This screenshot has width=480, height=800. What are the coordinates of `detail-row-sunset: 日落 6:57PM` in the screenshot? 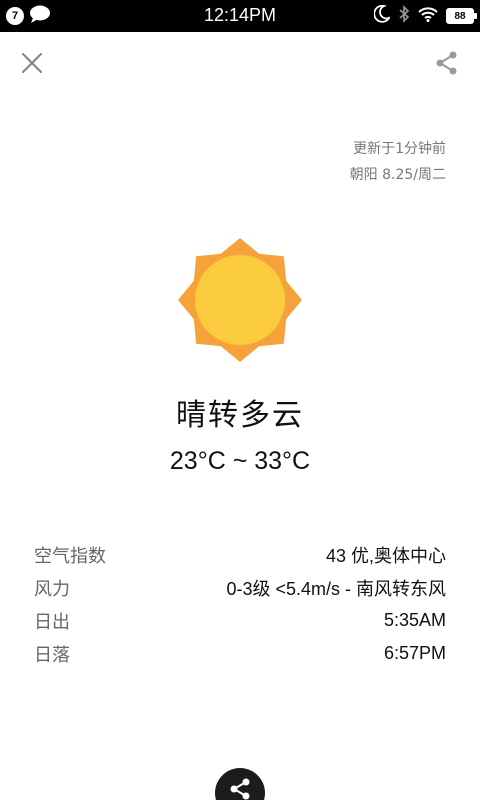 It's located at (240, 653).